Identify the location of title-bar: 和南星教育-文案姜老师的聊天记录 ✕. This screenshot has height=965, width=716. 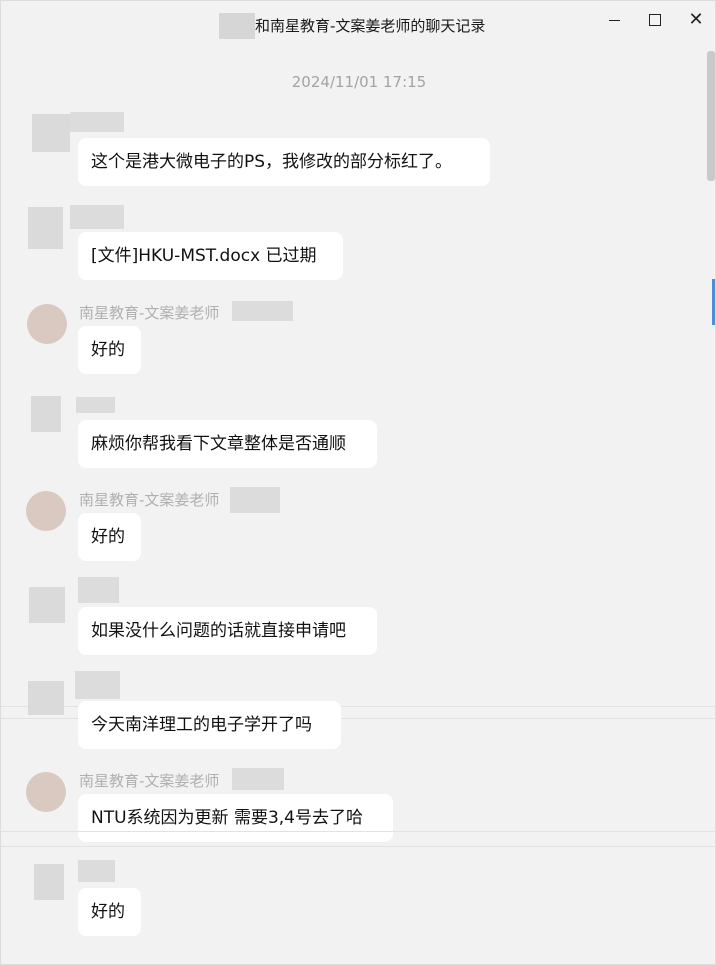
(358, 25).